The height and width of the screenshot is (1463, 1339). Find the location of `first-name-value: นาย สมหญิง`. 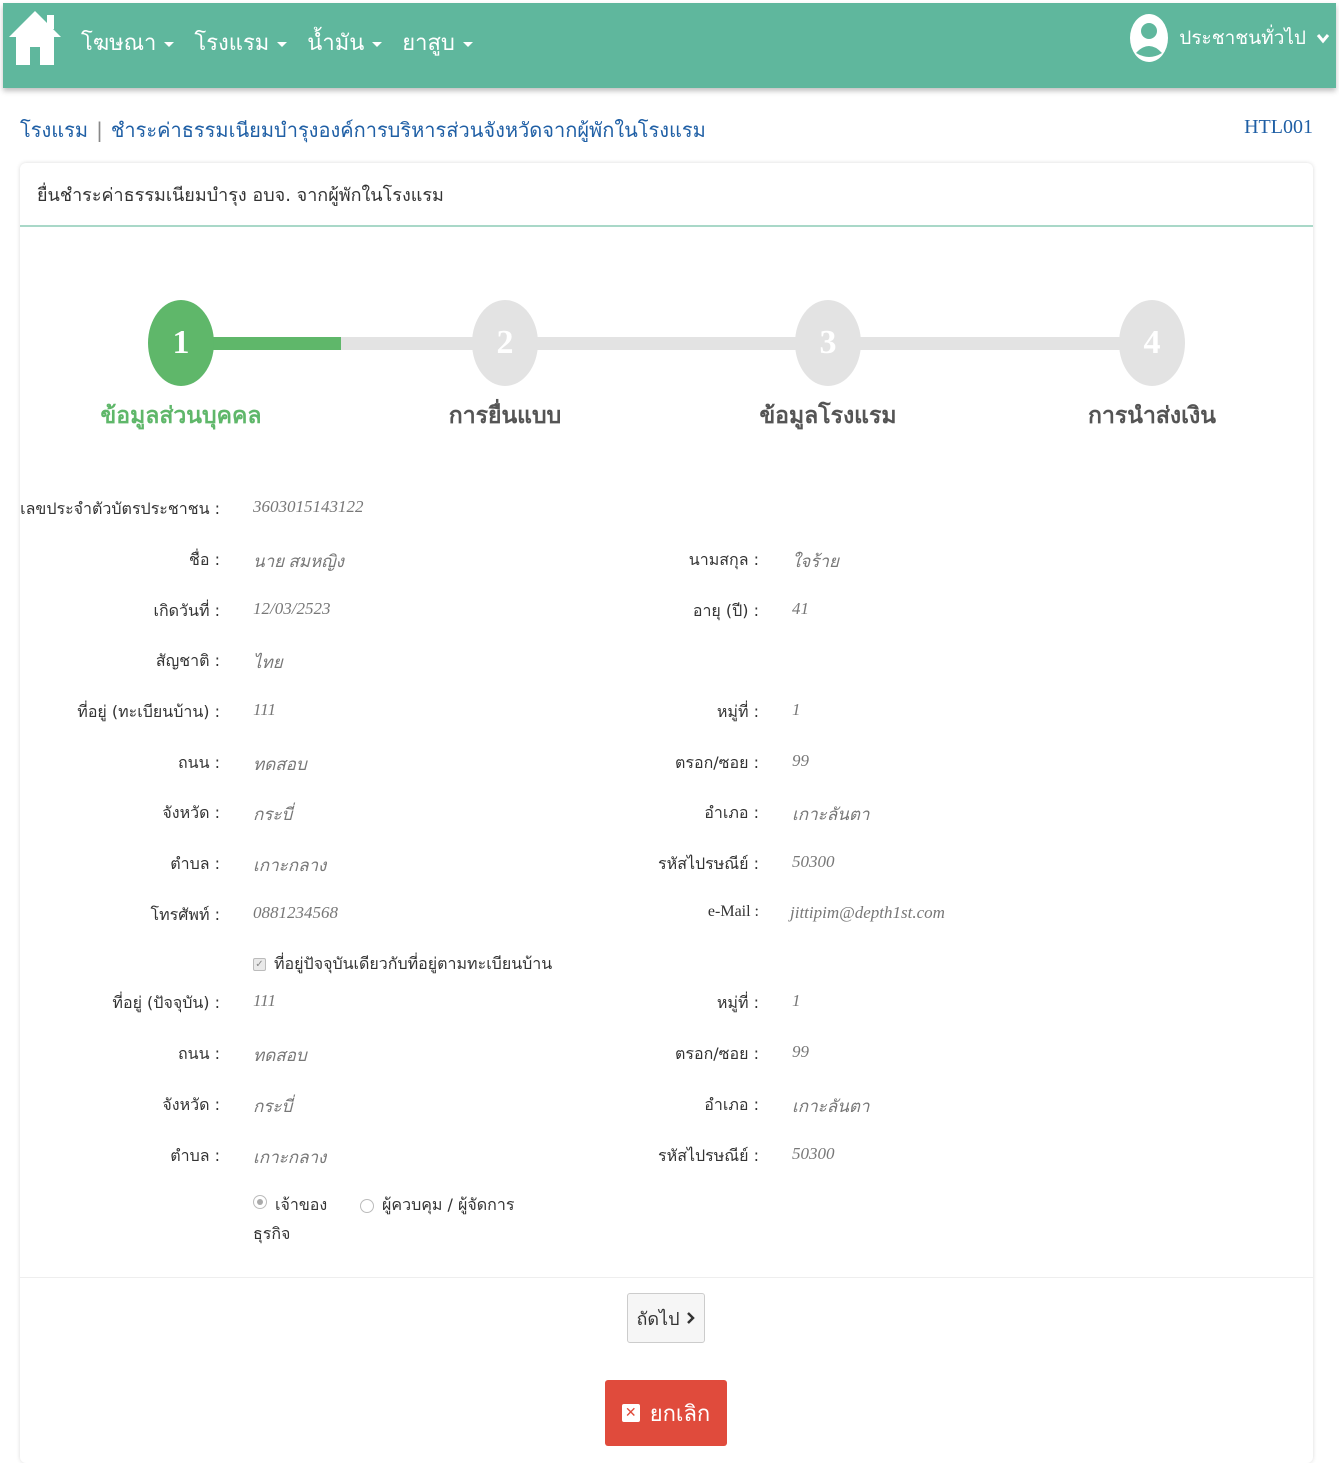

first-name-value: นาย สมหญิง is located at coordinates (298, 561).